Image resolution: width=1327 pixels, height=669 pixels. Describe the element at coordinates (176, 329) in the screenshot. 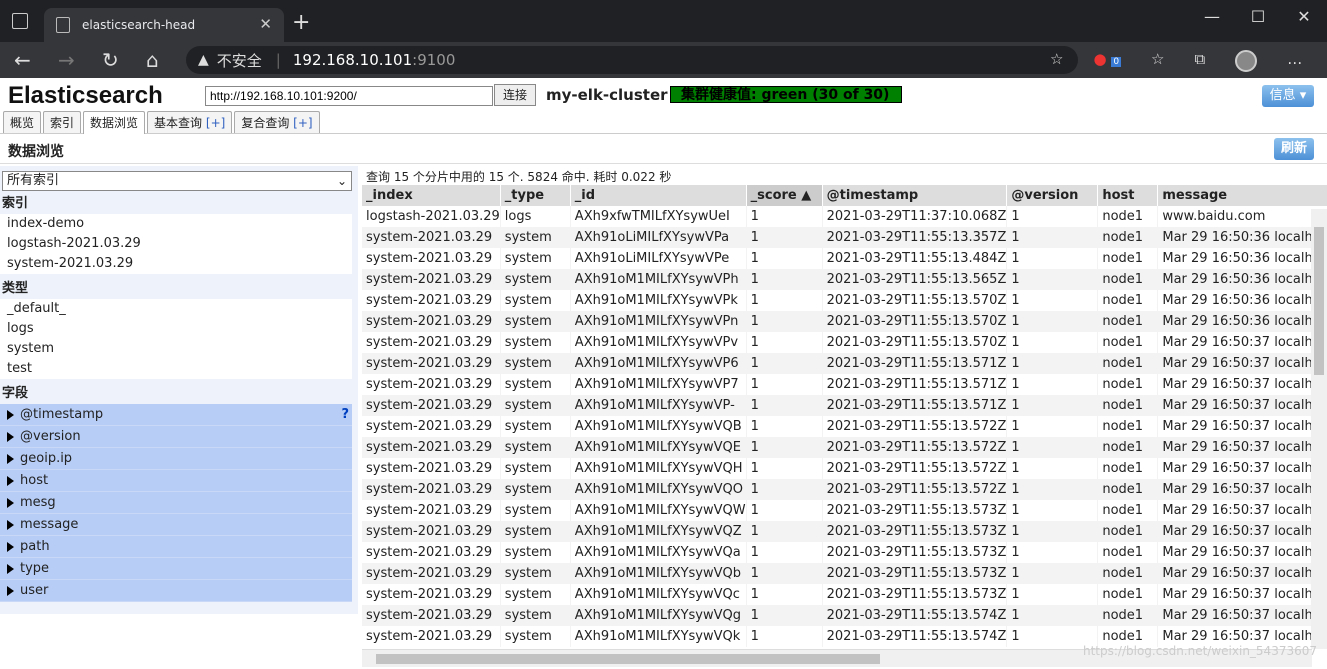

I see `type-item: logs` at that location.